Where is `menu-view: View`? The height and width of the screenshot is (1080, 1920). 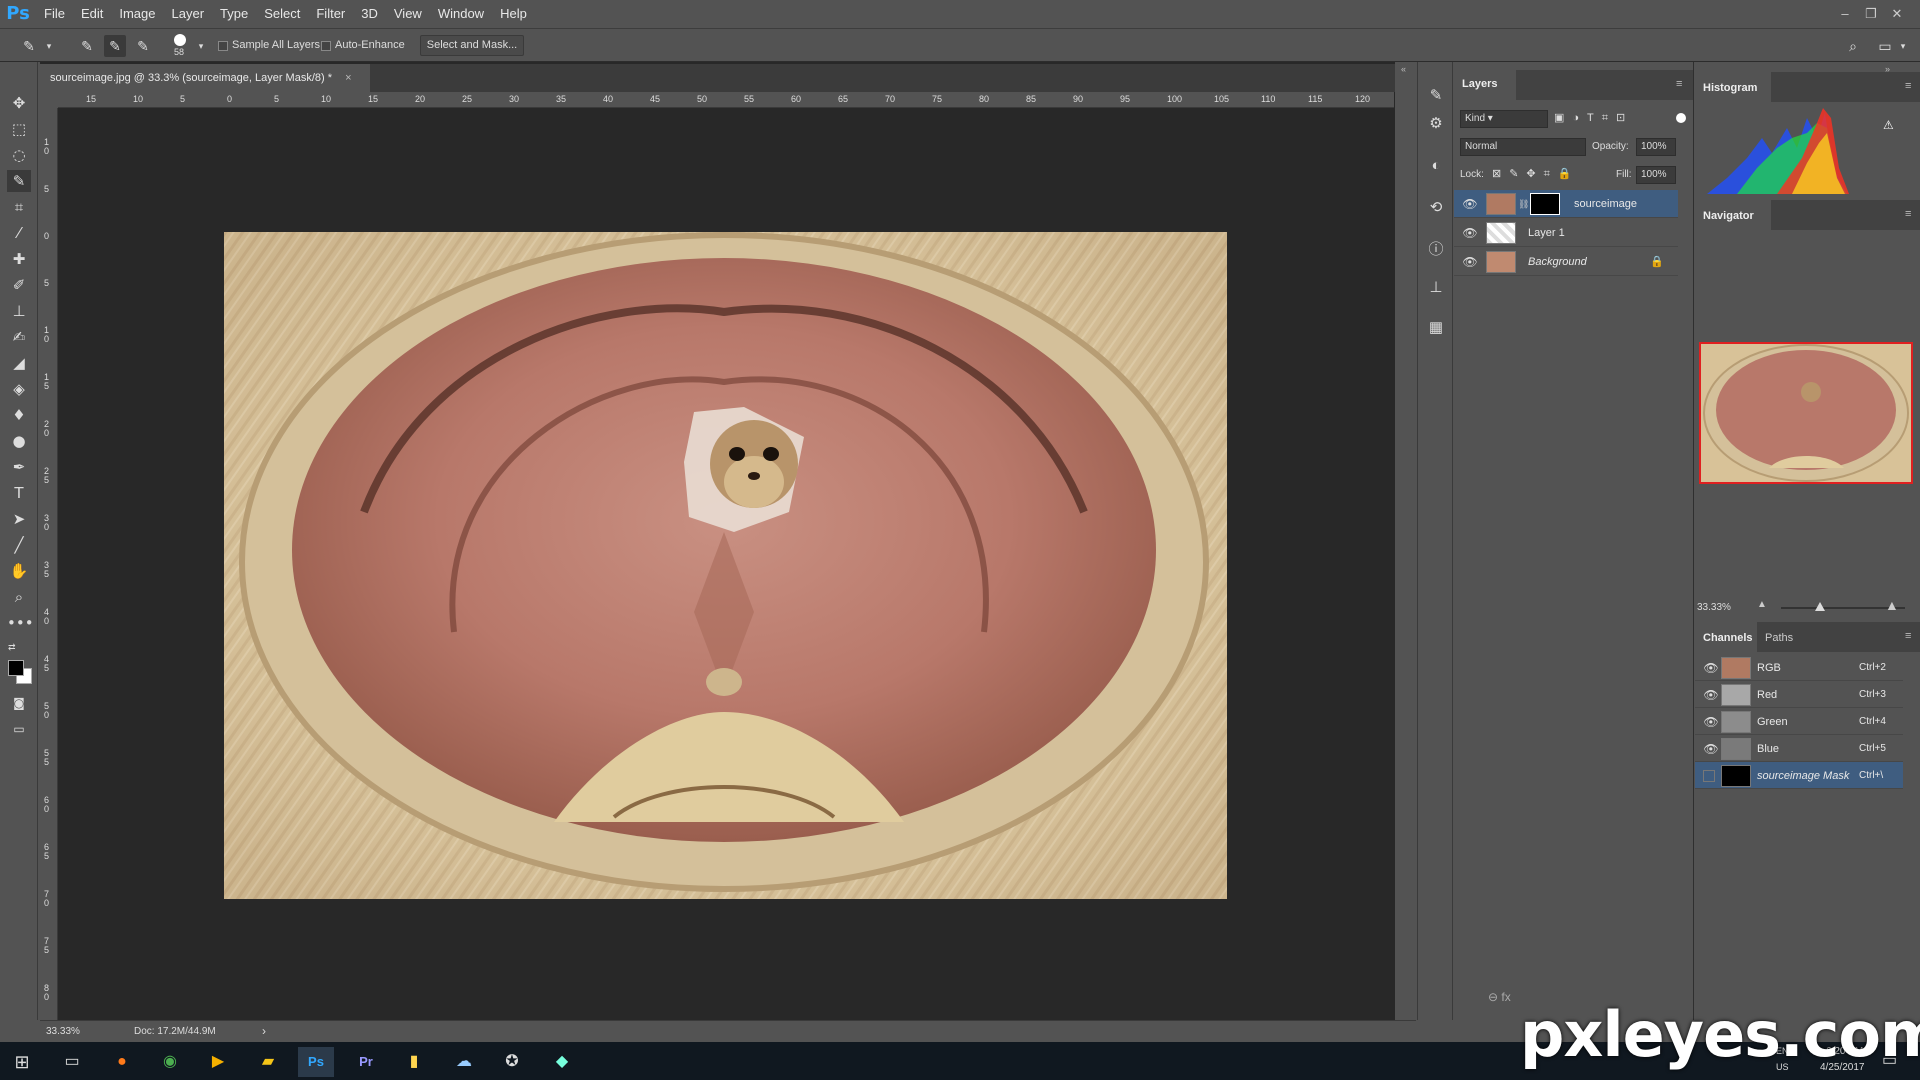 menu-view: View is located at coordinates (408, 14).